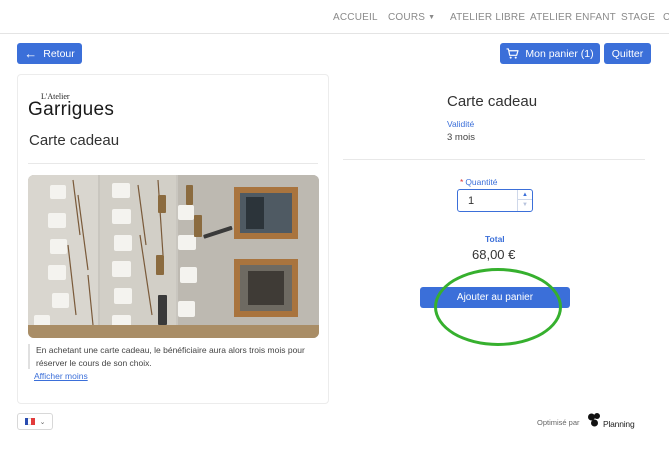  I want to click on nav-item-label: C, so click(666, 17).